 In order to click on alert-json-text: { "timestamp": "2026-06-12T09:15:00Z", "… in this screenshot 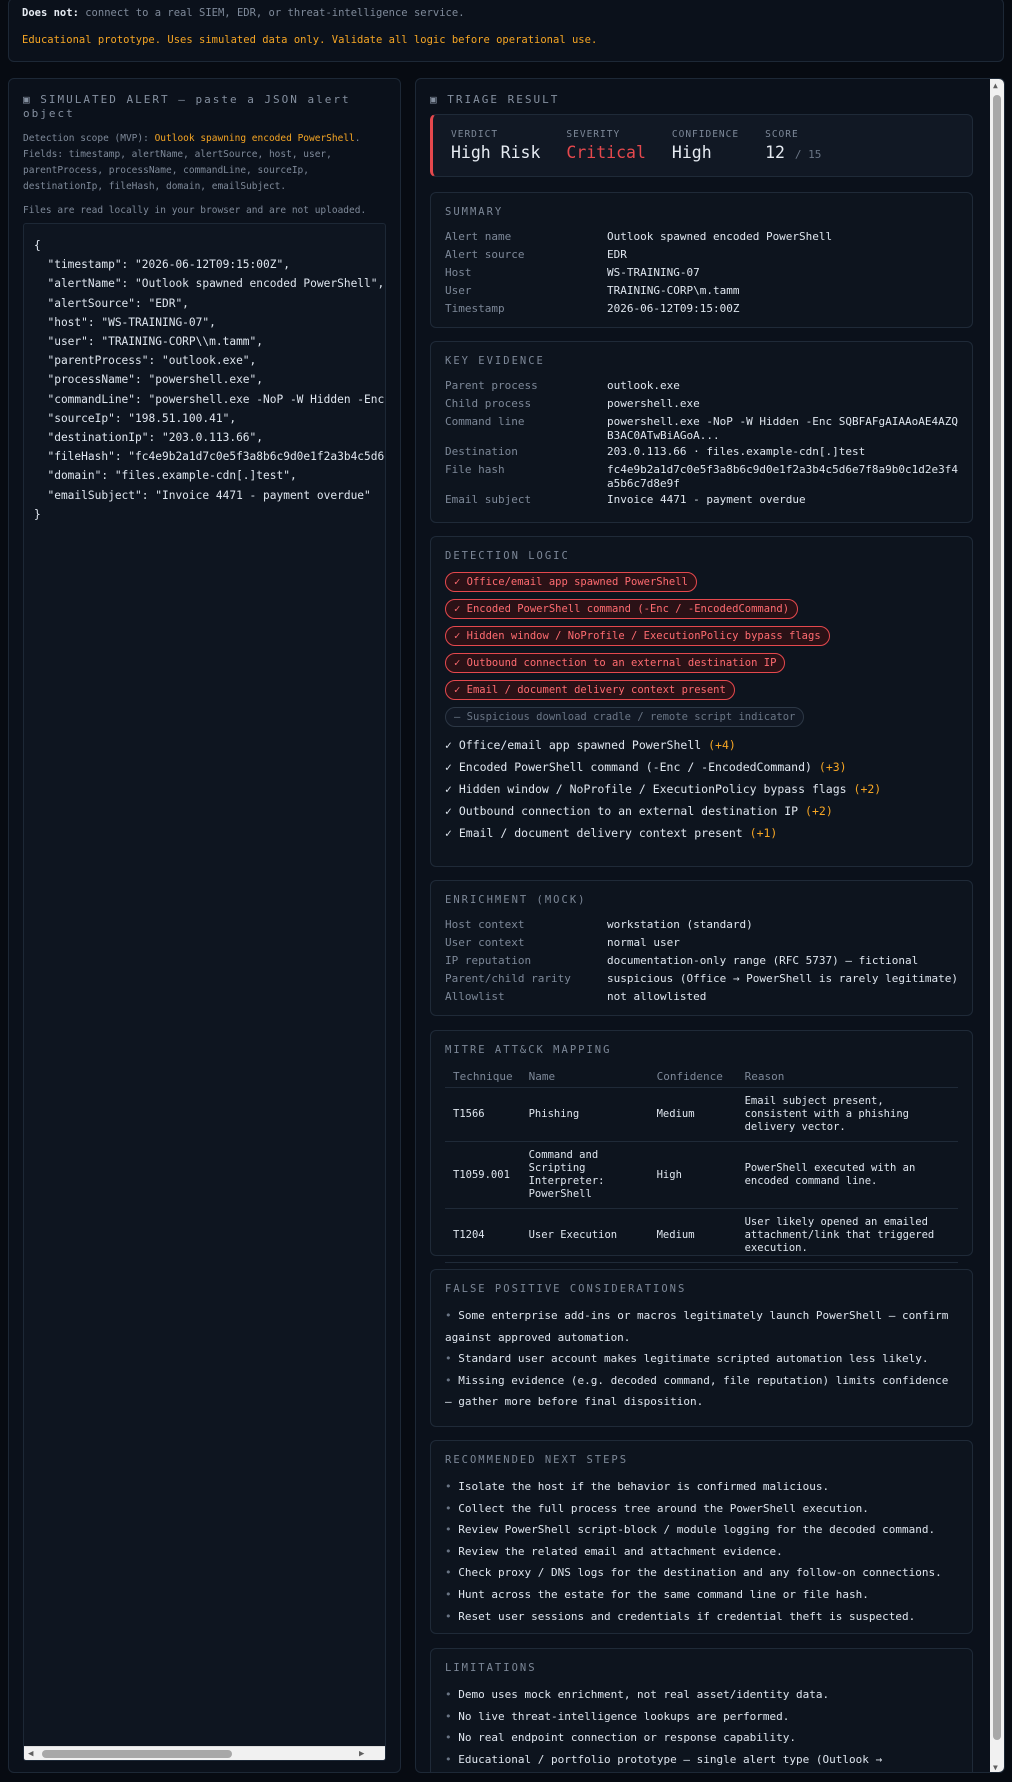, I will do `click(204, 380)`.